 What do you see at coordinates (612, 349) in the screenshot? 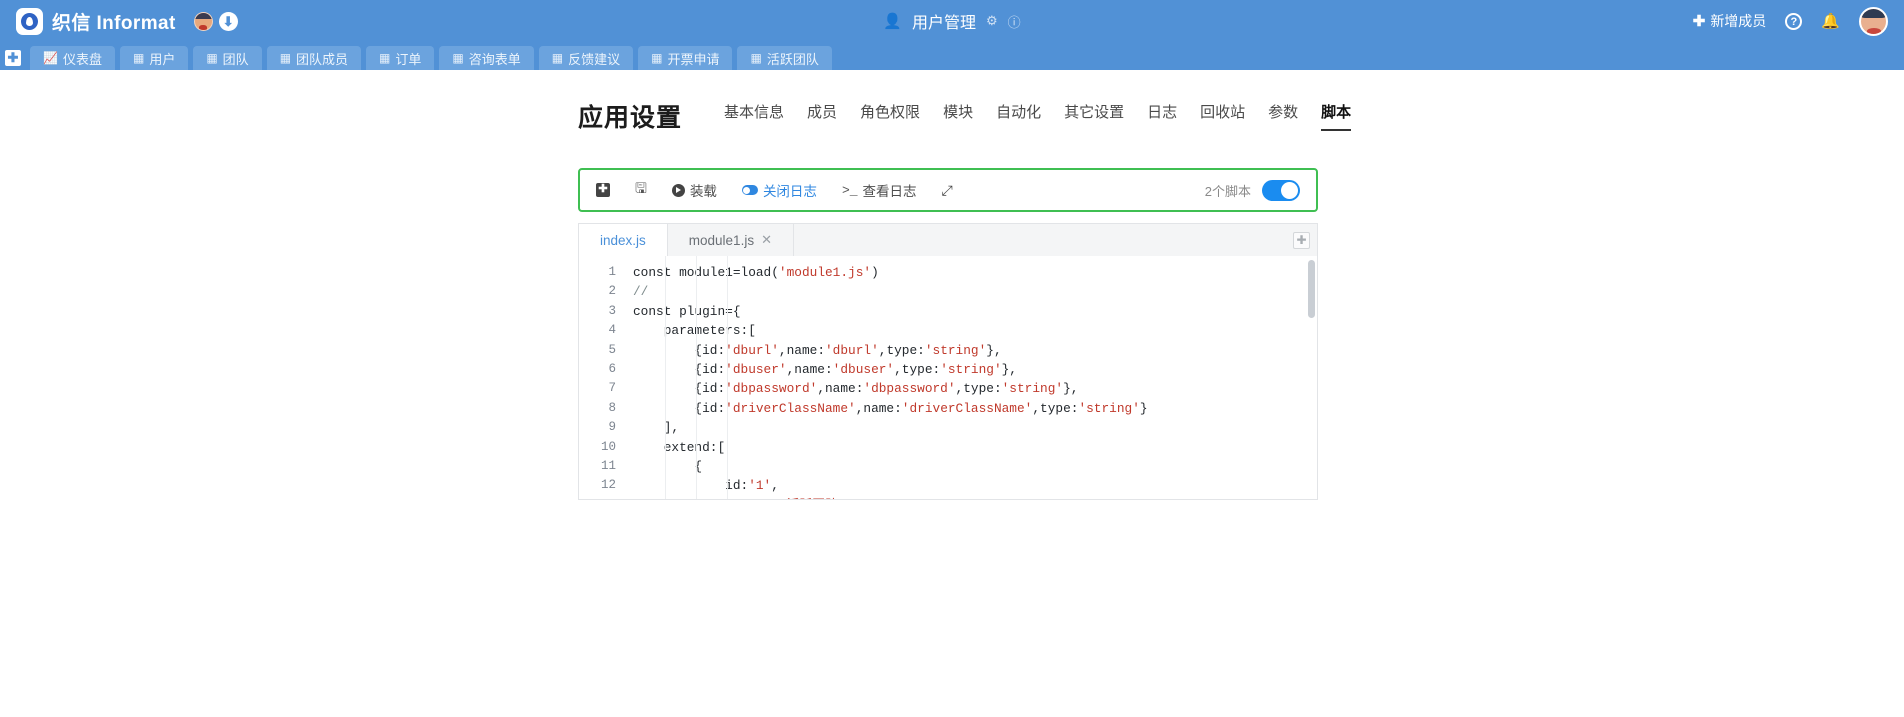
I see `line-number: 5` at bounding box center [612, 349].